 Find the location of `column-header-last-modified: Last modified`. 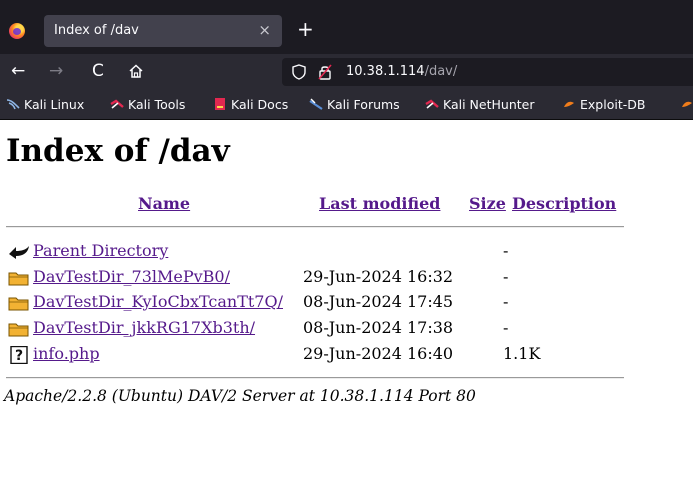

column-header-last-modified: Last modified is located at coordinates (379, 203).